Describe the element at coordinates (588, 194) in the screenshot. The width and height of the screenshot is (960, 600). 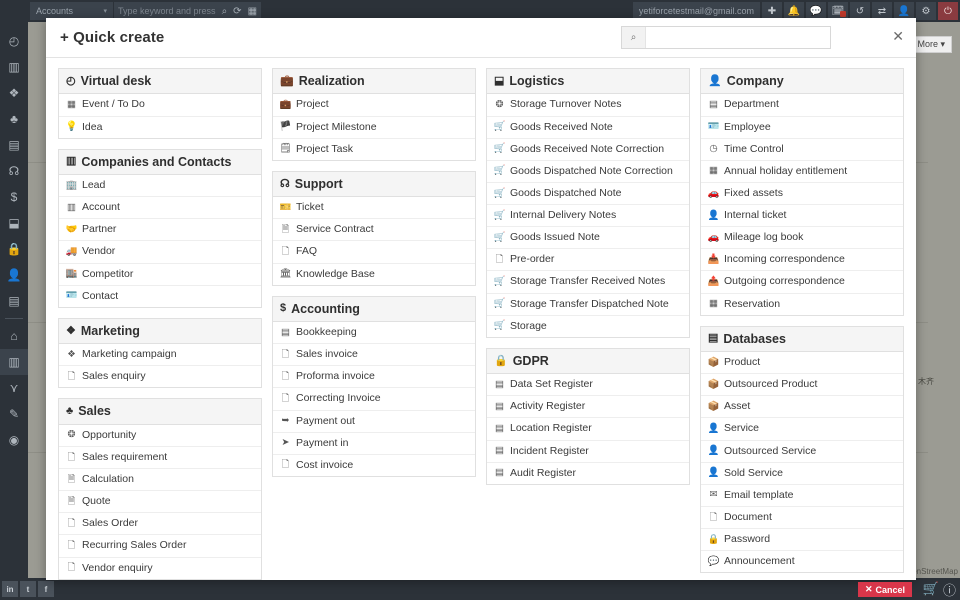
I see `list-item: 🛒 Goods Dispatched Note` at that location.